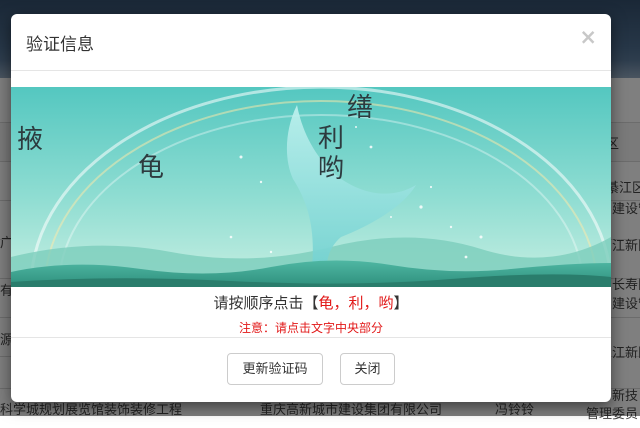  What do you see at coordinates (151, 165) in the screenshot?
I see `captcha-char: 龟` at bounding box center [151, 165].